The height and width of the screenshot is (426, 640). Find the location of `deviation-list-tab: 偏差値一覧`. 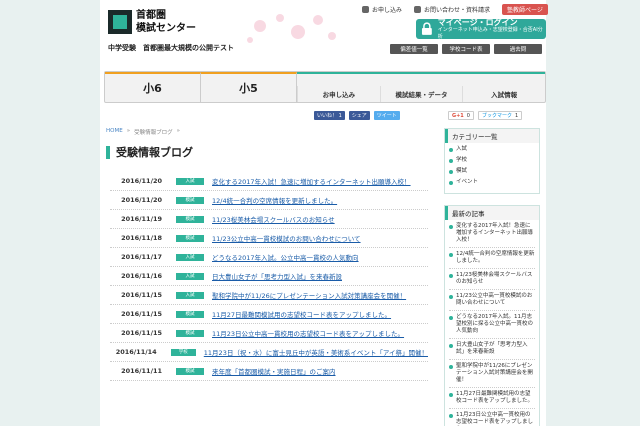

deviation-list-tab: 偏差値一覧 is located at coordinates (414, 49).